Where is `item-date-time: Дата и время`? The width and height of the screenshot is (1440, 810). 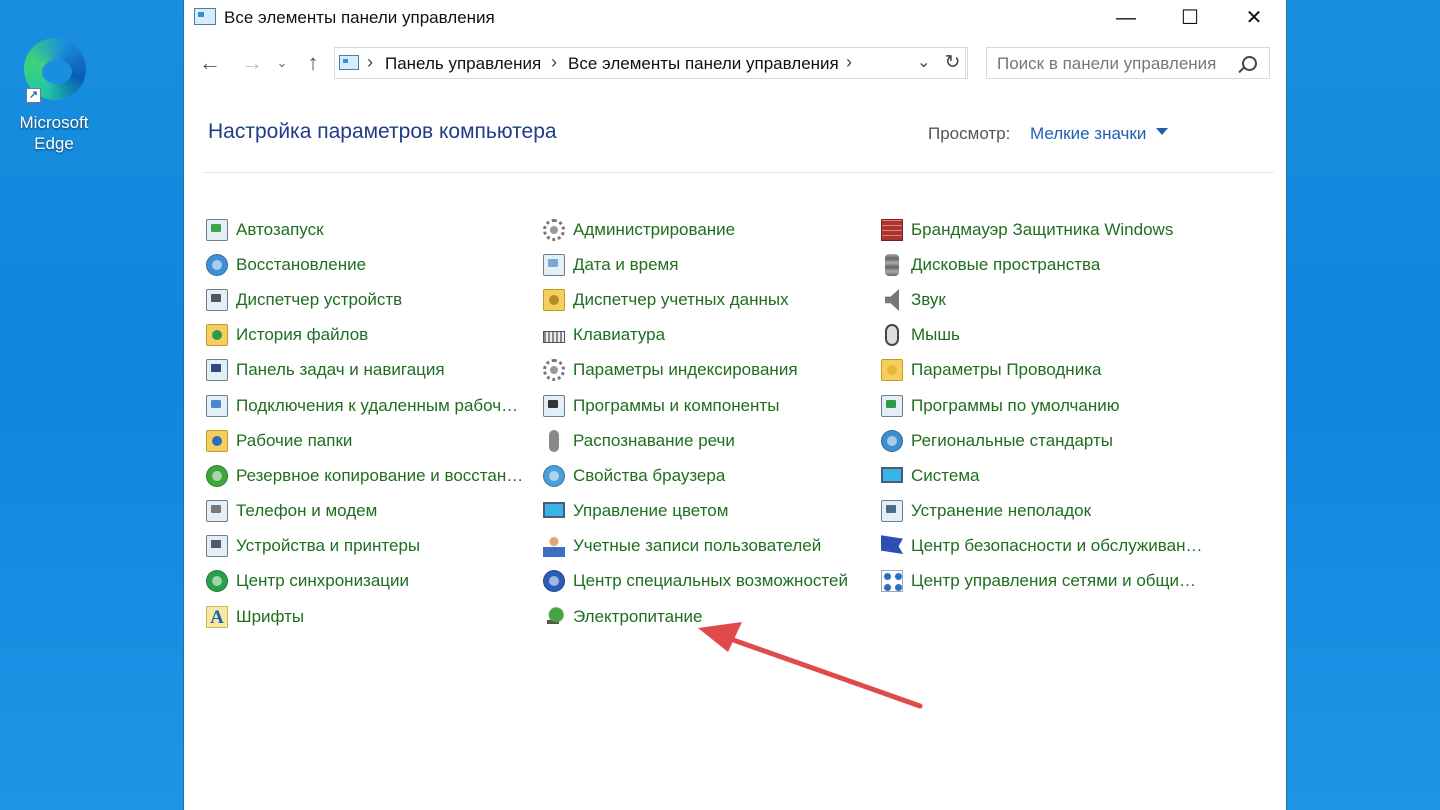
item-date-time: Дата и время is located at coordinates (695, 264).